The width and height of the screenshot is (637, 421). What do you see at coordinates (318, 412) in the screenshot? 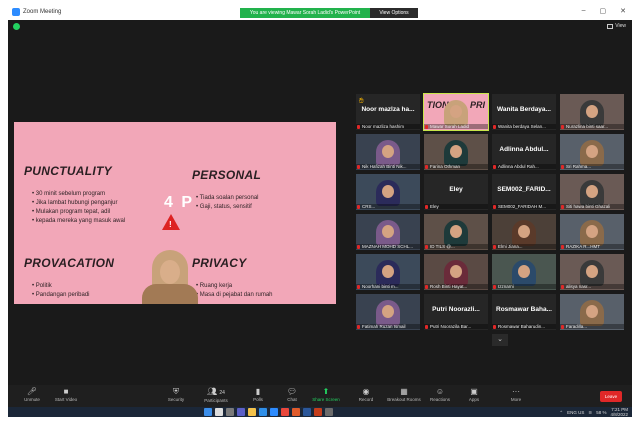
I see `powerpoint-icon` at bounding box center [318, 412].